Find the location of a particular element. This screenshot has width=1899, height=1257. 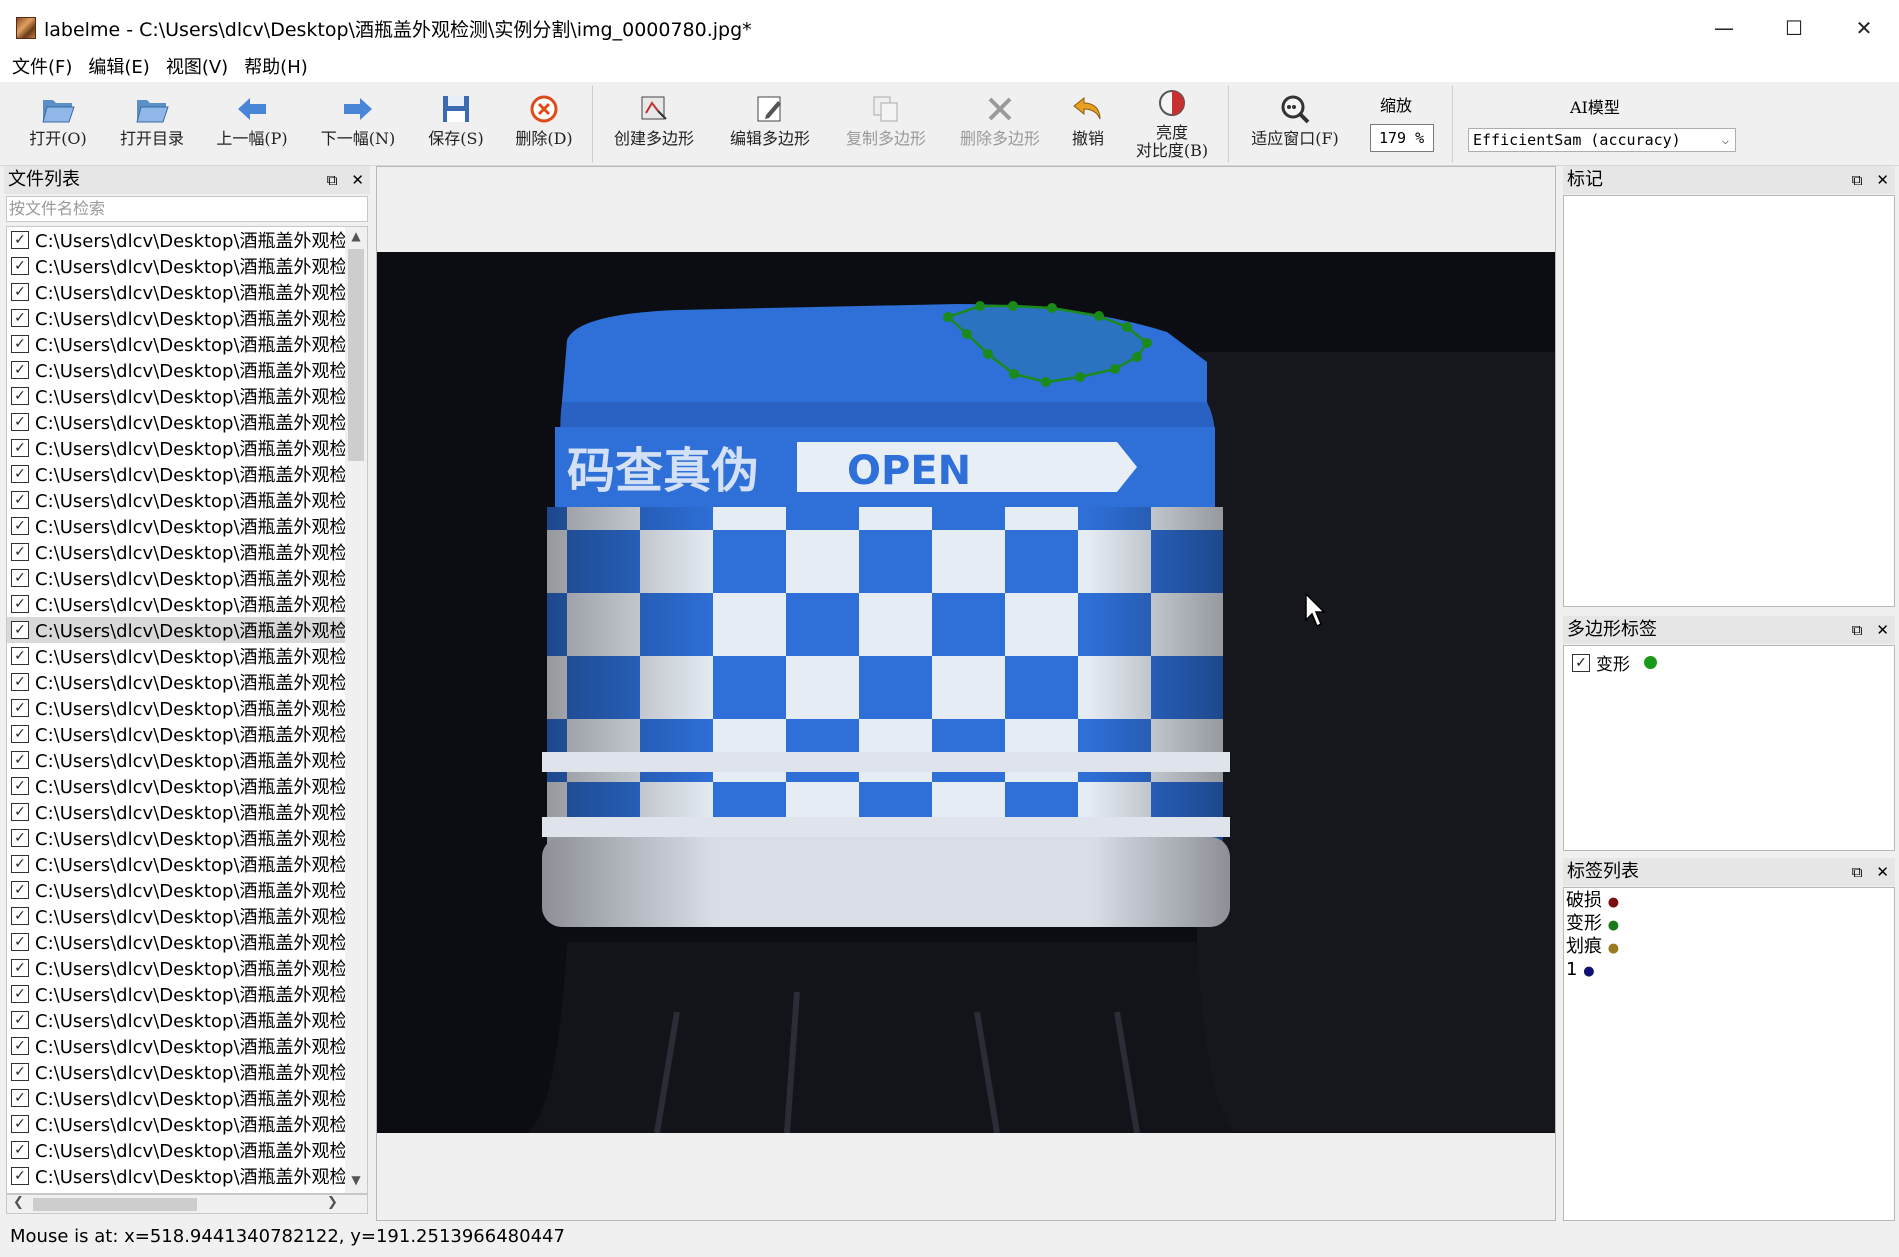

label-item-damage: 破损 ● is located at coordinates (1592, 901).